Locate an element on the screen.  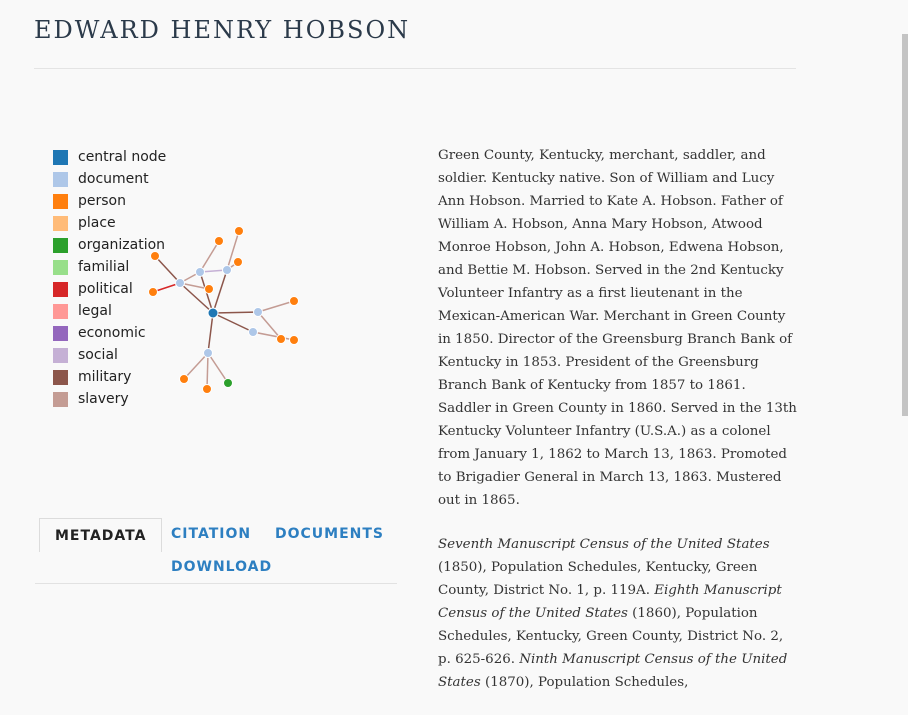
tabs-divider is located at coordinates (216, 583).